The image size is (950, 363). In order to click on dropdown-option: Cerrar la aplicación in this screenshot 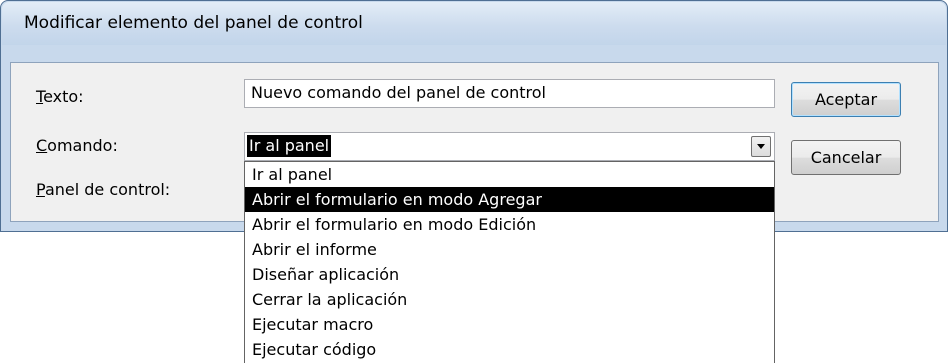, I will do `click(509, 299)`.